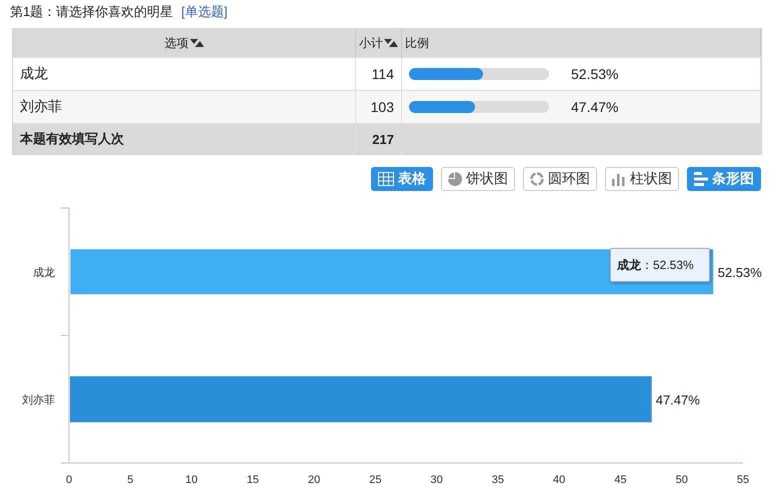  Describe the element at coordinates (417, 43) in the screenshot. I see `column-header: 比例` at that location.